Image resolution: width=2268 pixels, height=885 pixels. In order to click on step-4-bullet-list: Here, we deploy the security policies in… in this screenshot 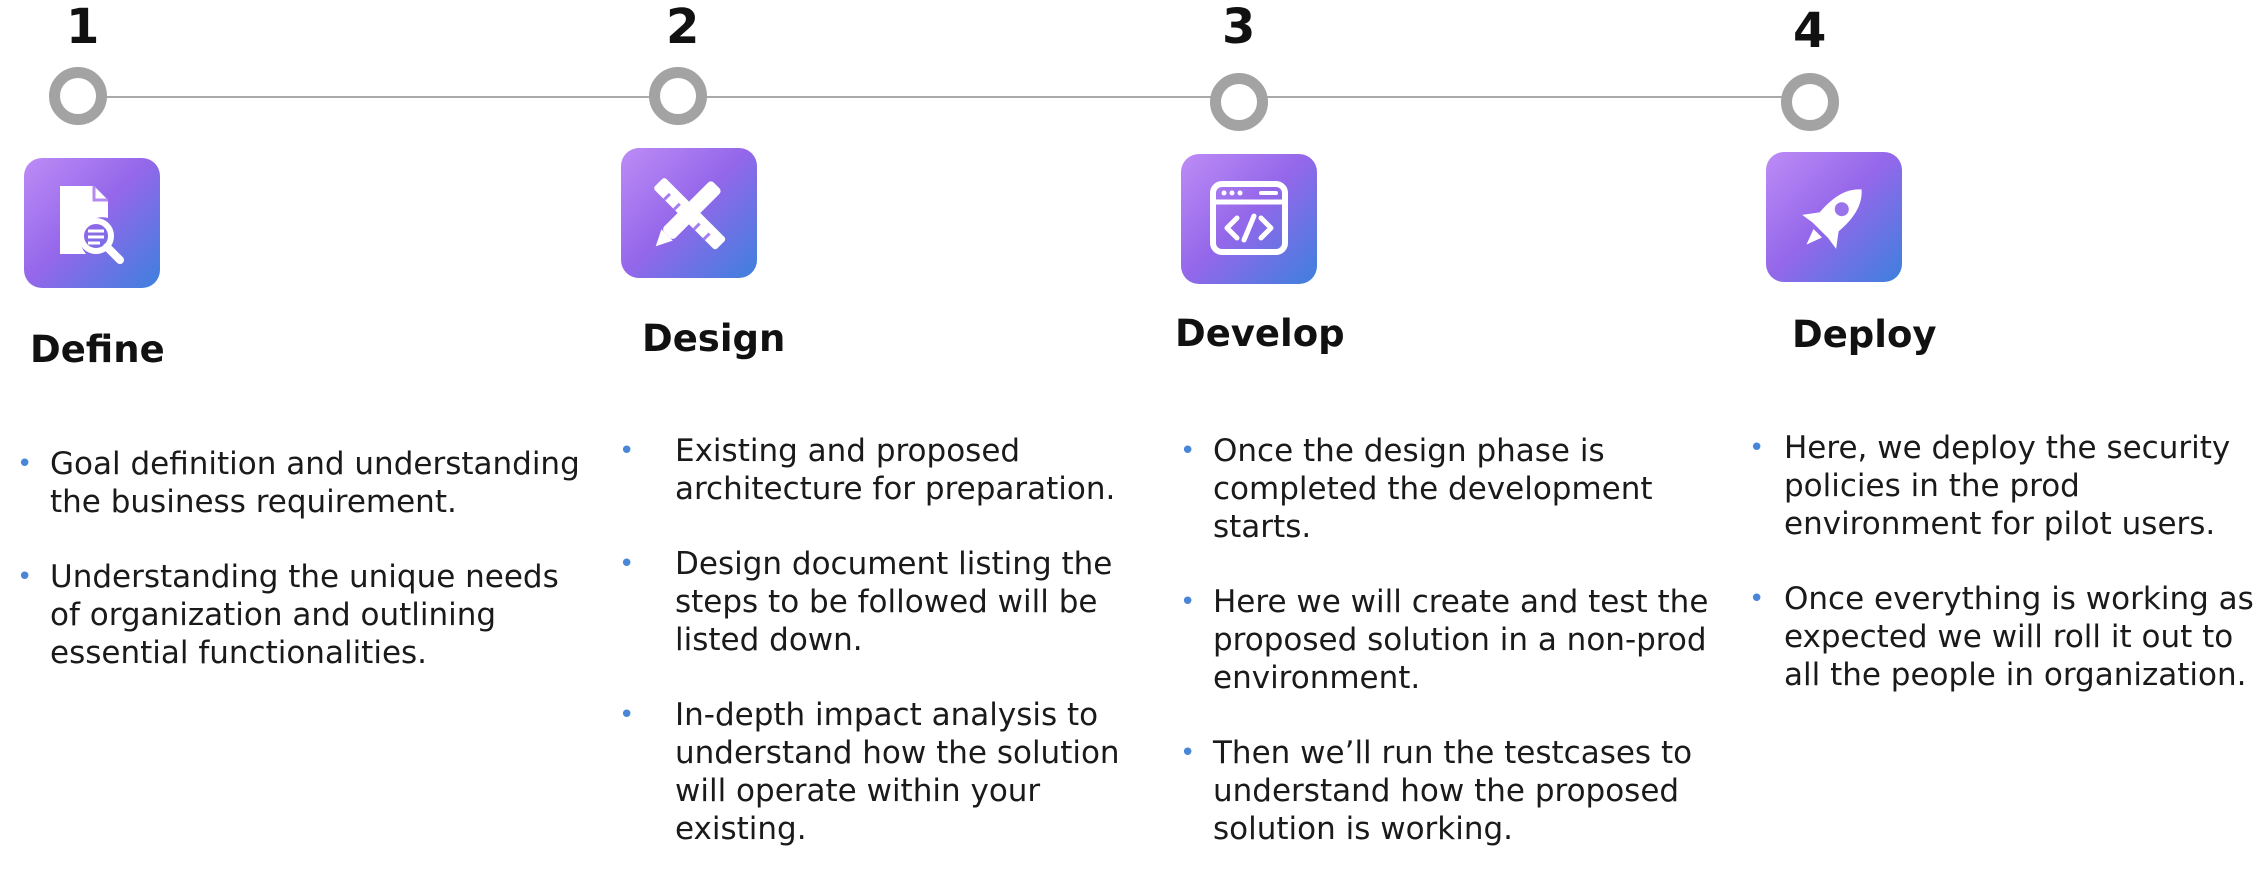, I will do `click(2006, 580)`.